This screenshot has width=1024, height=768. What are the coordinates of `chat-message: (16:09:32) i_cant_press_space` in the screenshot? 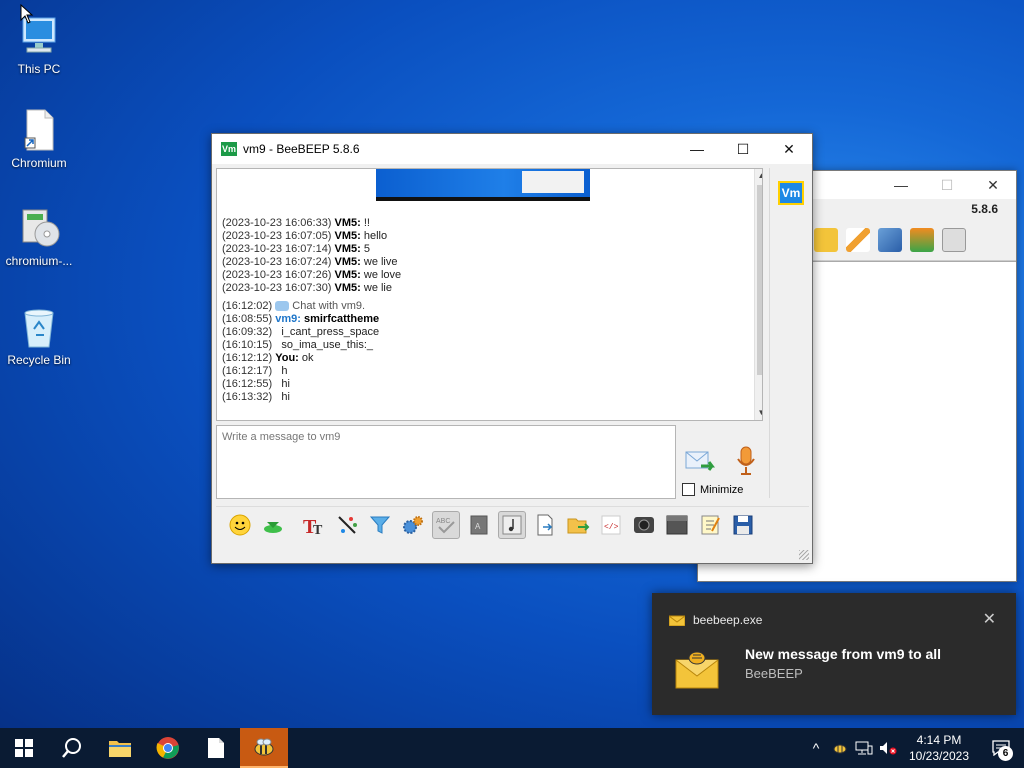 It's located at (301, 332).